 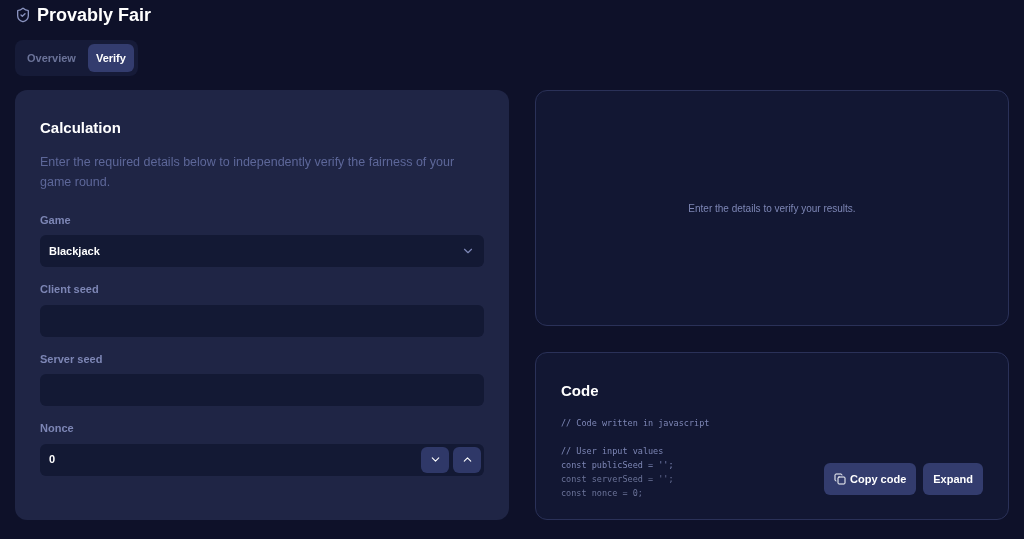 I want to click on field-label: Nonce, so click(x=57, y=428).